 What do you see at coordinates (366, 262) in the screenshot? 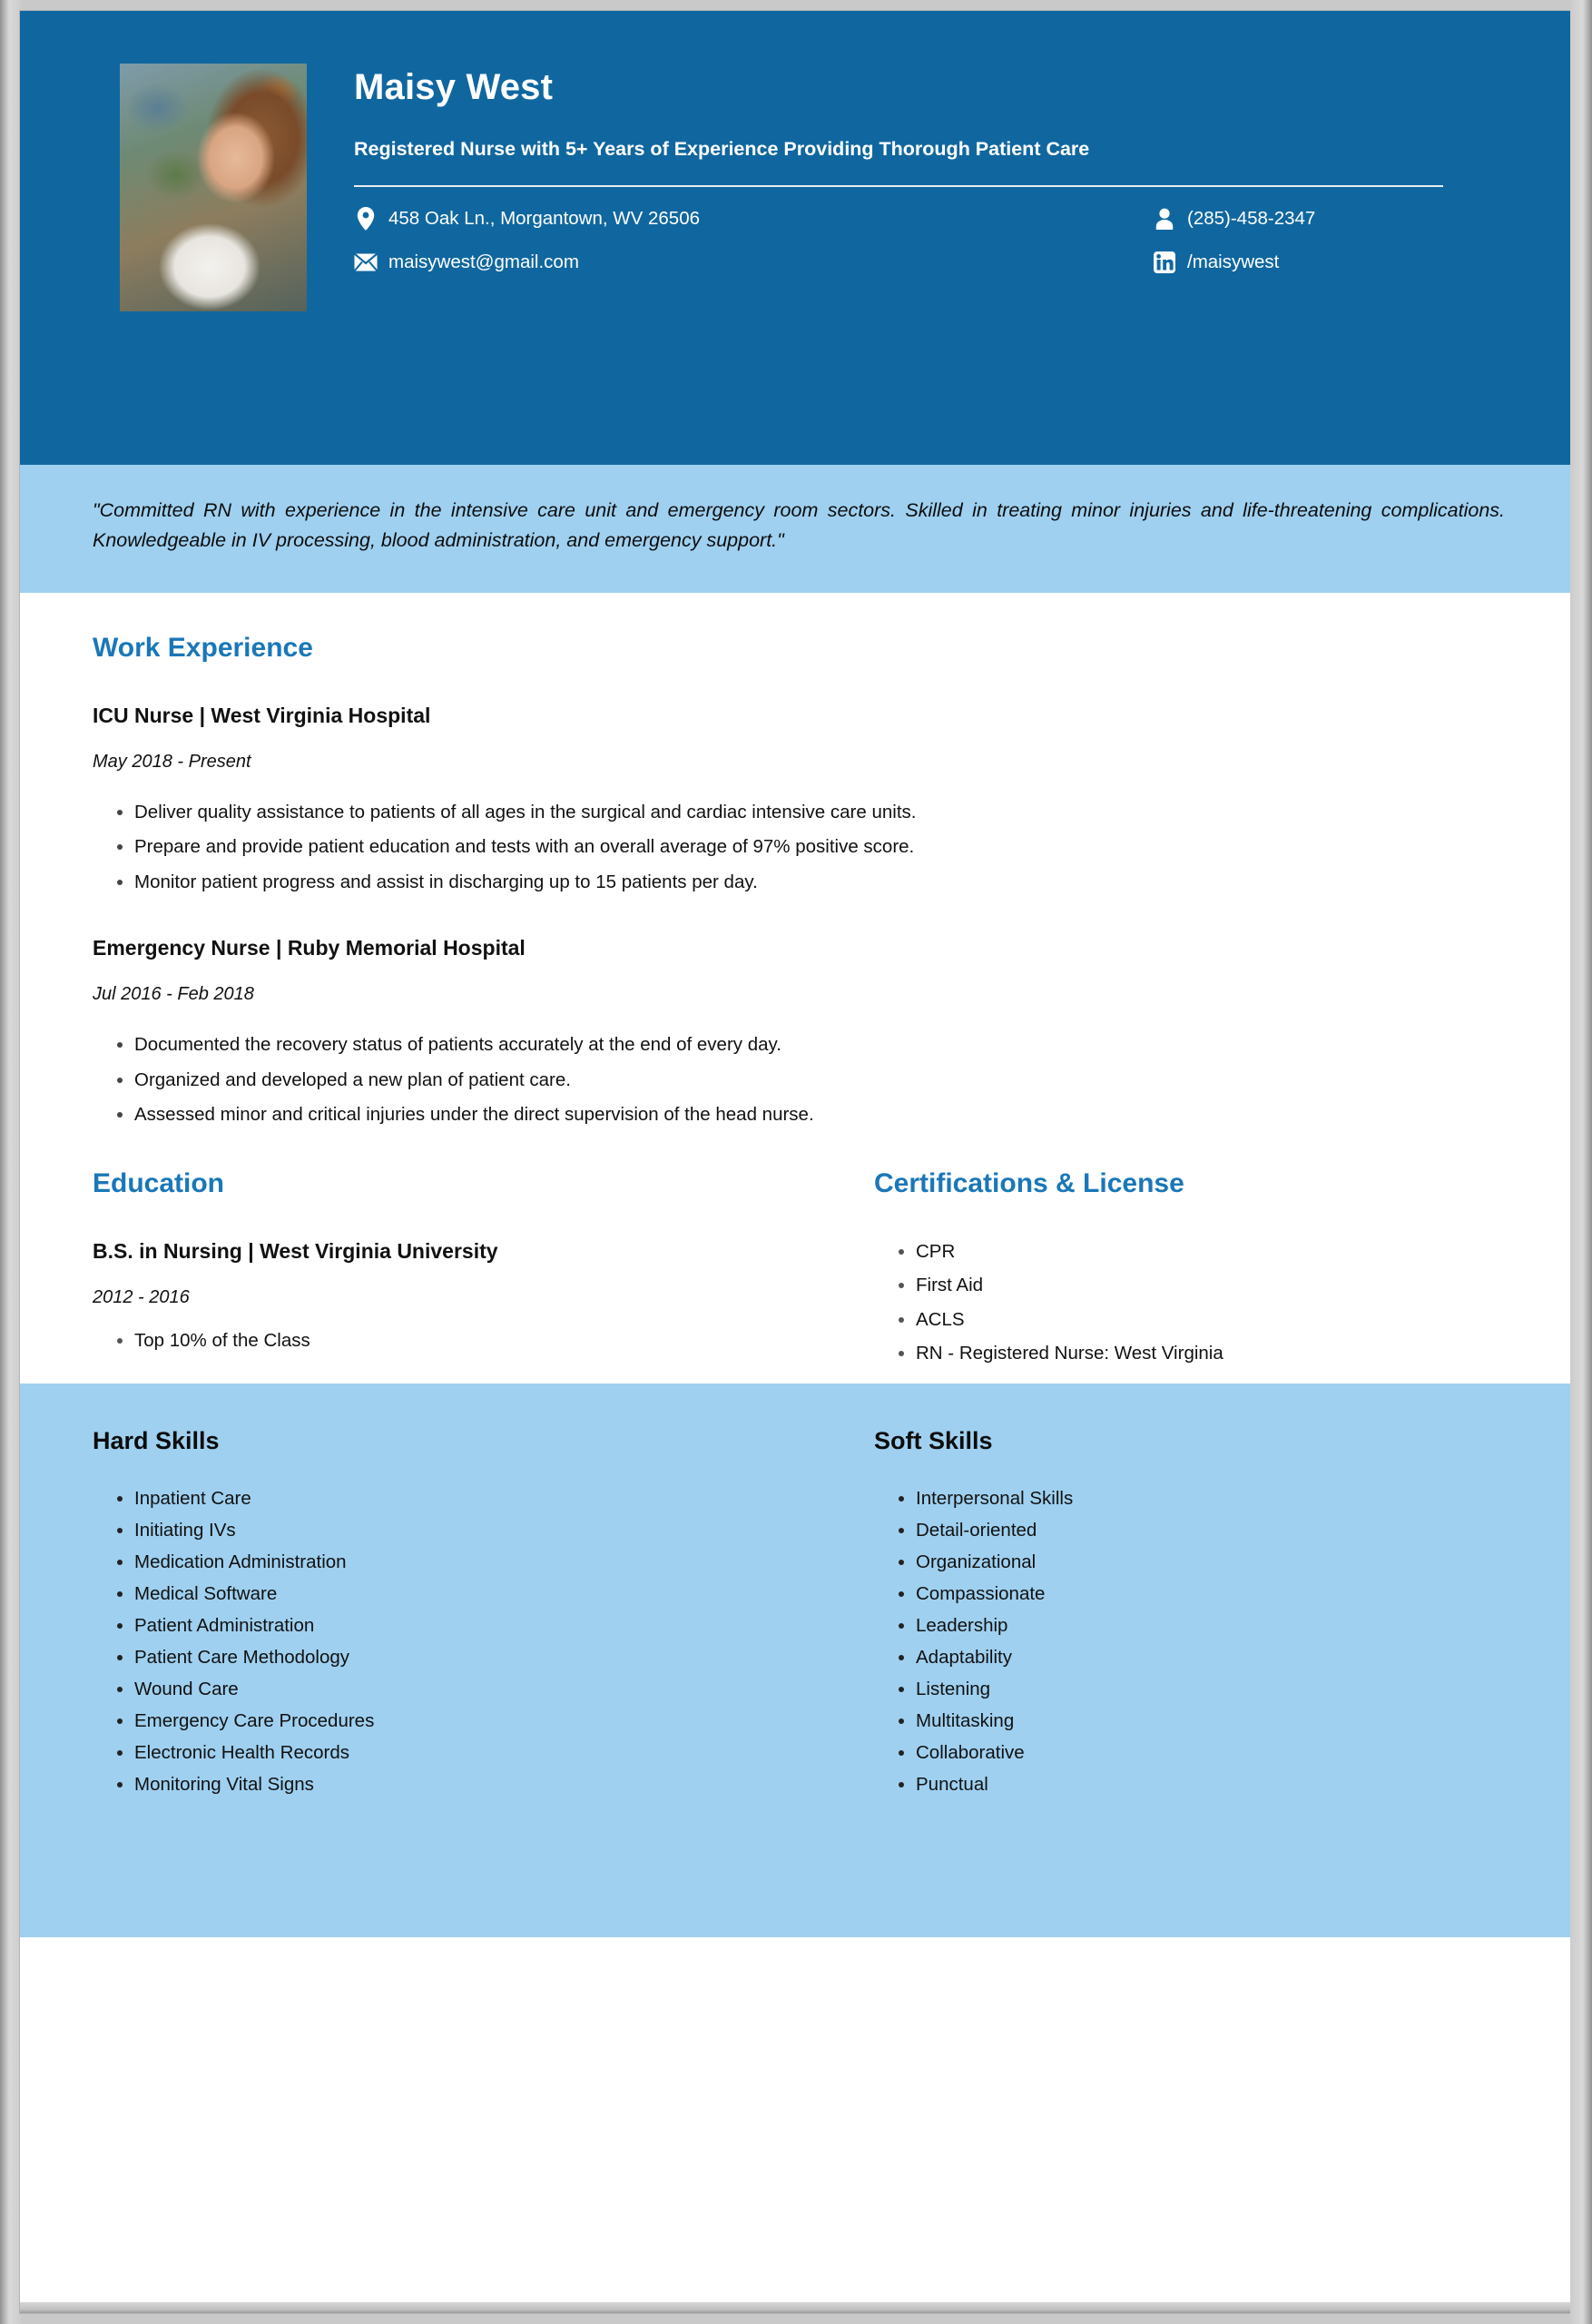
I see `envelope-icon` at bounding box center [366, 262].